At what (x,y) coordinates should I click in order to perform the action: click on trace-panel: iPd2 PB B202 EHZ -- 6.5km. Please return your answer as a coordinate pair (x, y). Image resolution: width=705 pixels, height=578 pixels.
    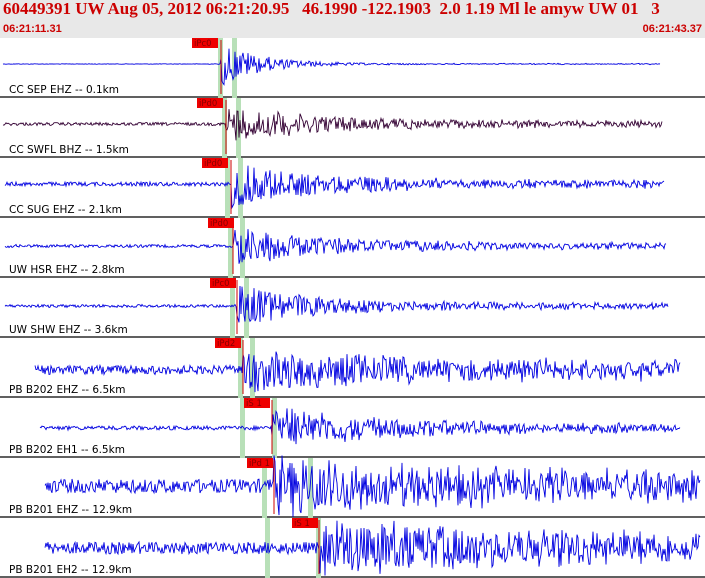
    Looking at the image, I should click on (345, 368).